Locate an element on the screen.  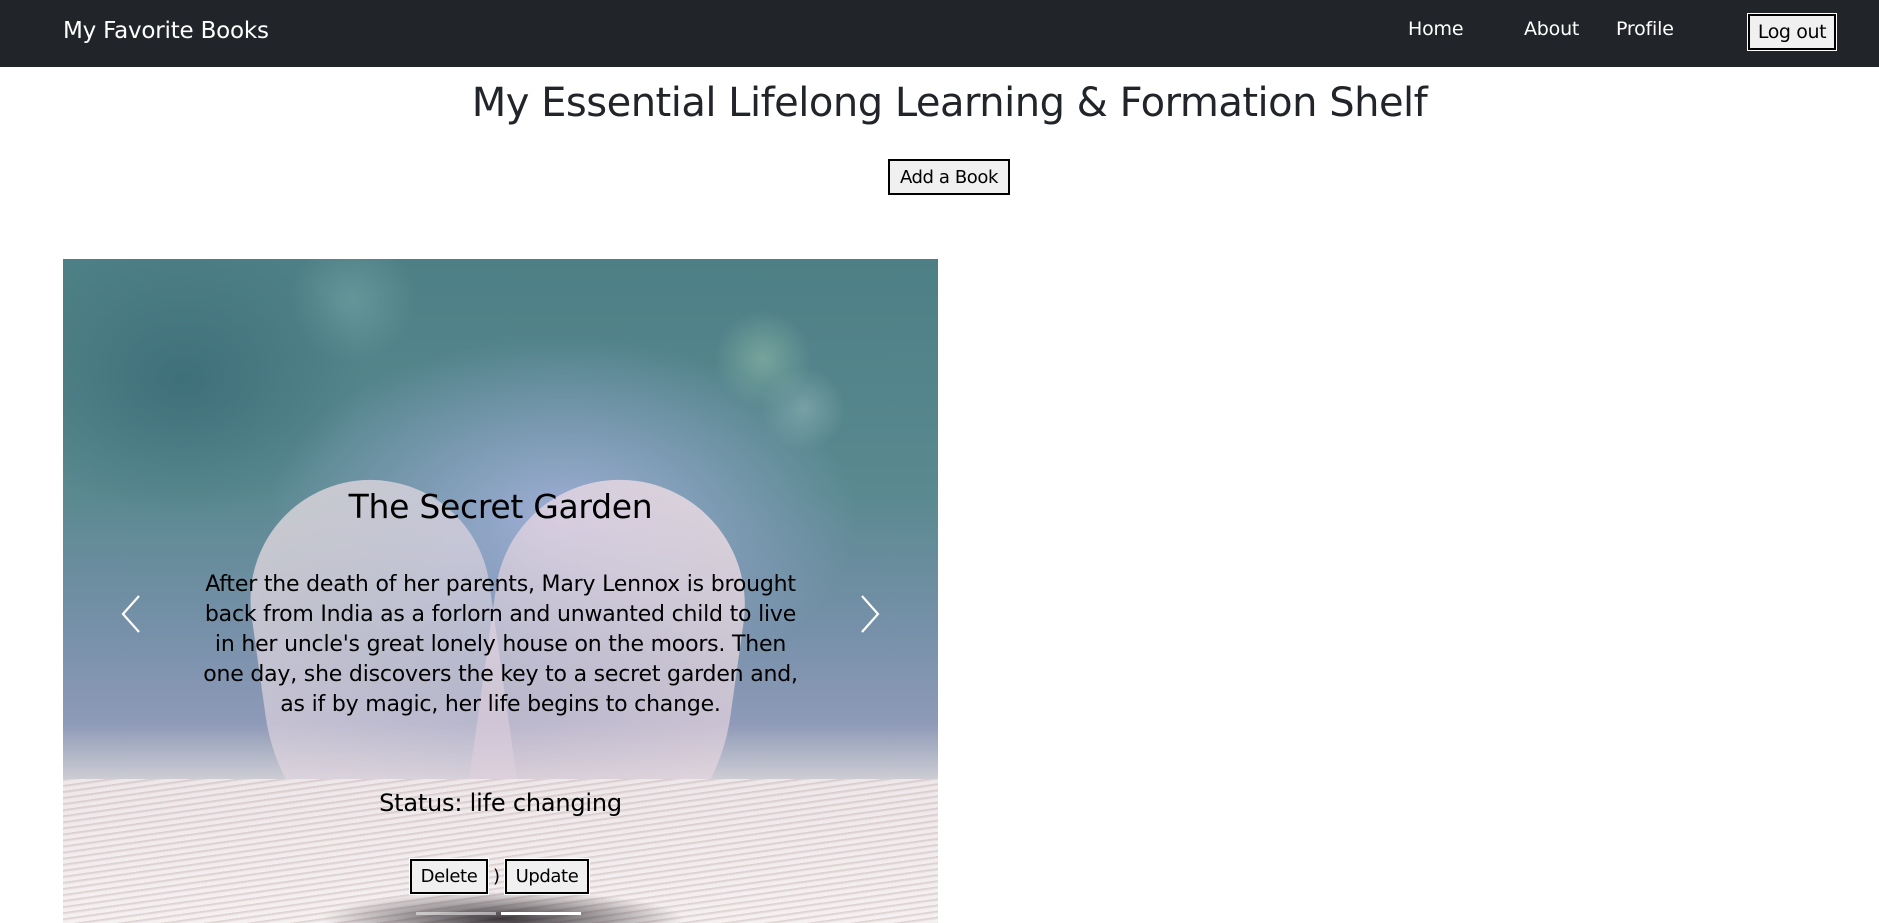
add-book-button: Add a Book is located at coordinates (949, 177).